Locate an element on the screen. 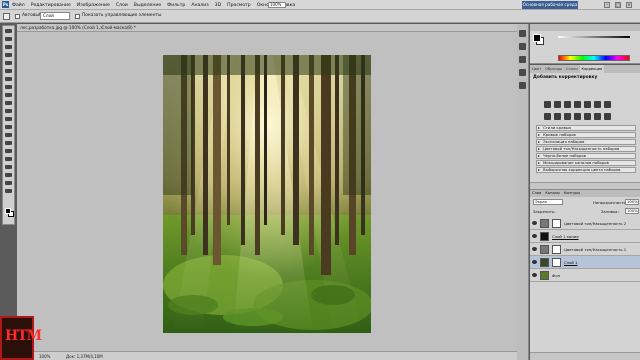  preset-item: Микширование каналов наборов is located at coordinates (586, 163).